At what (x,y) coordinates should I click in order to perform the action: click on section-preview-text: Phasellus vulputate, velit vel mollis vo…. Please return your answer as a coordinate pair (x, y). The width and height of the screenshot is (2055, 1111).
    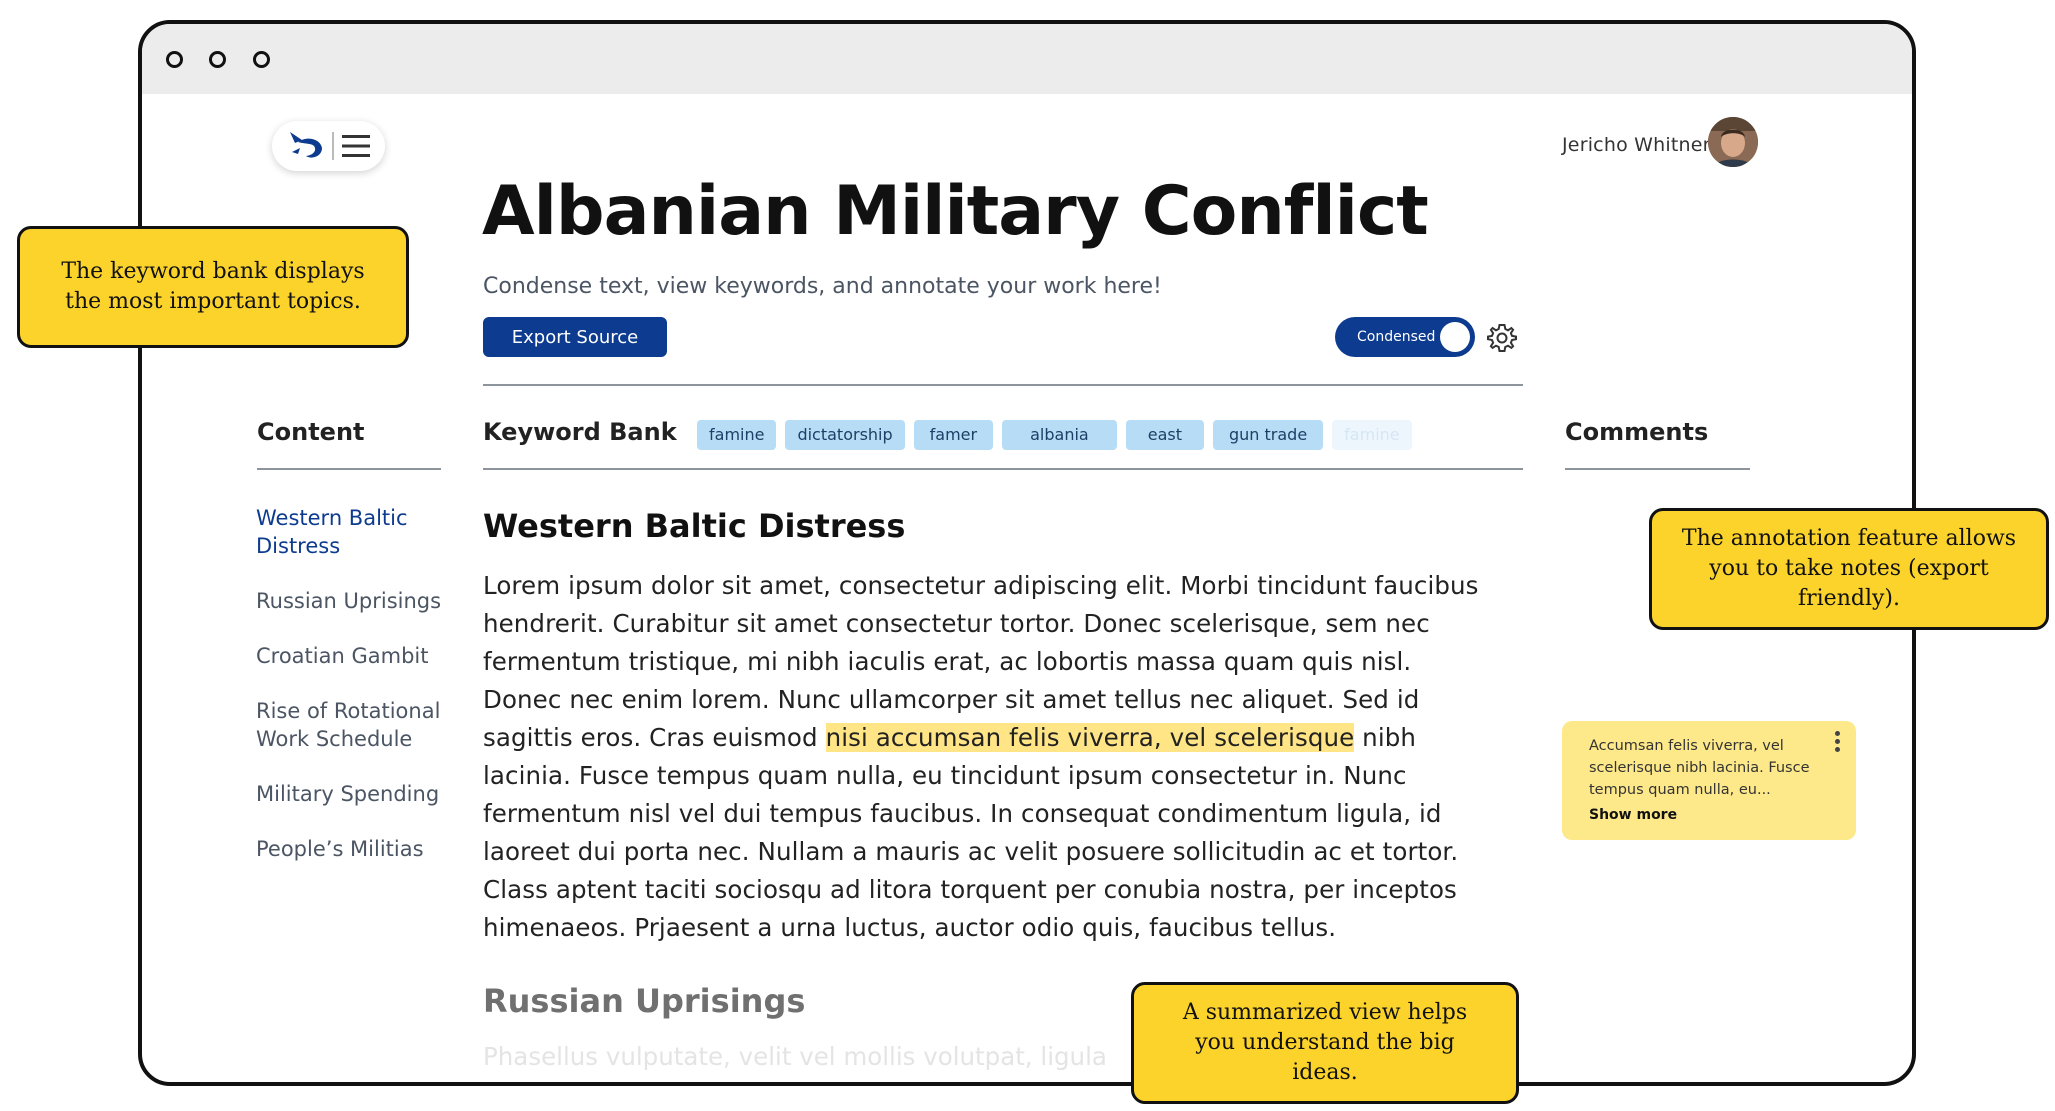
    Looking at the image, I should click on (795, 1056).